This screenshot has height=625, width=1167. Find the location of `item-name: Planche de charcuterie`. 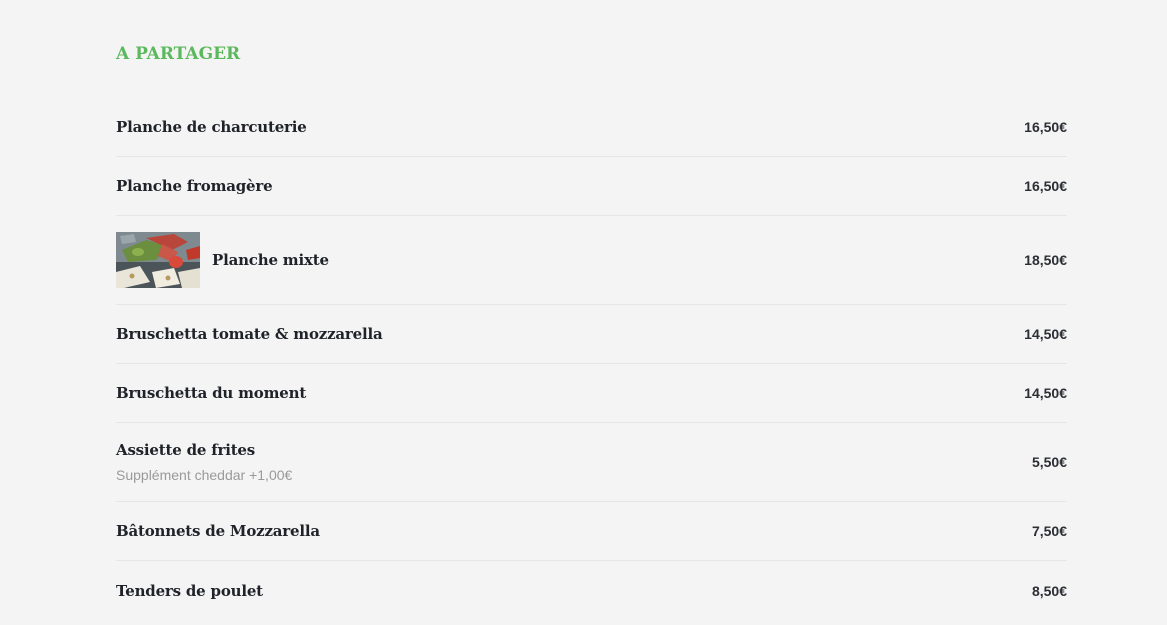

item-name: Planche de charcuterie is located at coordinates (211, 127).